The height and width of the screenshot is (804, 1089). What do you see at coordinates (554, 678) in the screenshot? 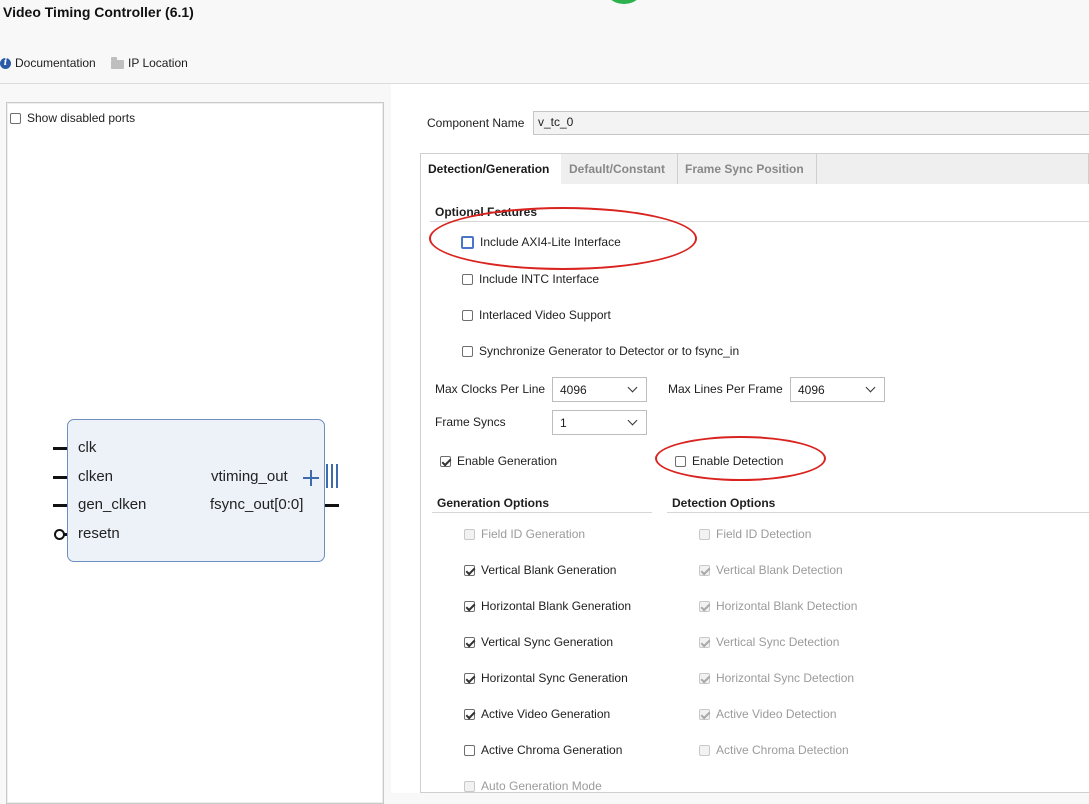
I see `checkbox-label: Horizontal Sync Generation` at bounding box center [554, 678].